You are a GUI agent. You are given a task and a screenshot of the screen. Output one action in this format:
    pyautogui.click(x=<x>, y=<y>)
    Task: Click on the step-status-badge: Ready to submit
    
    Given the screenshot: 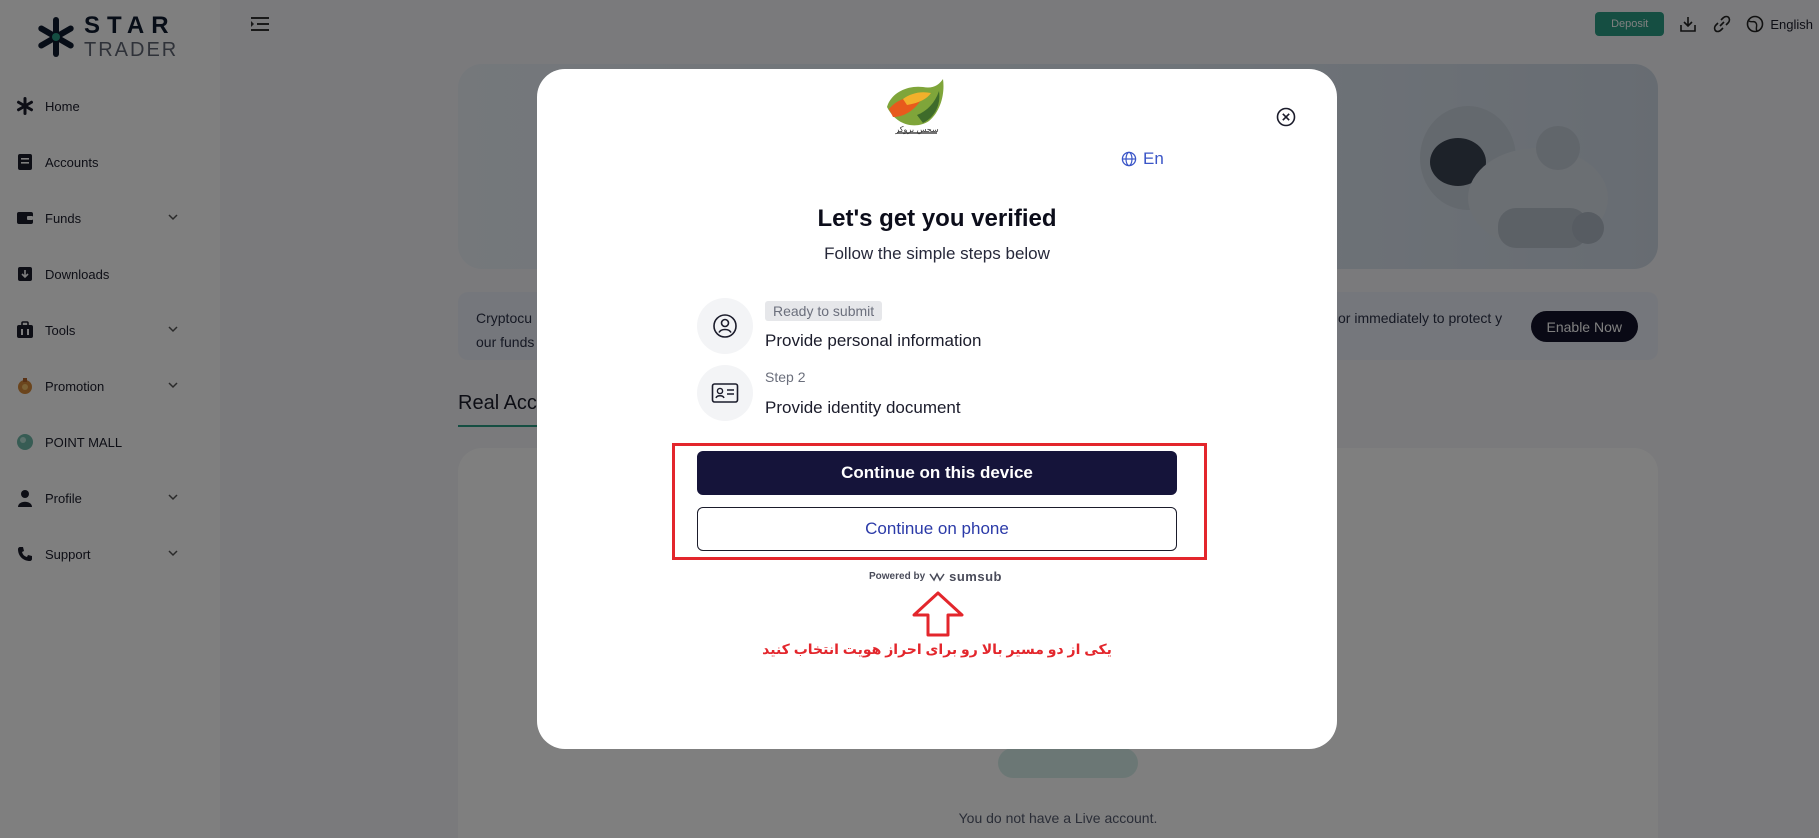 What is the action you would take?
    pyautogui.click(x=824, y=311)
    